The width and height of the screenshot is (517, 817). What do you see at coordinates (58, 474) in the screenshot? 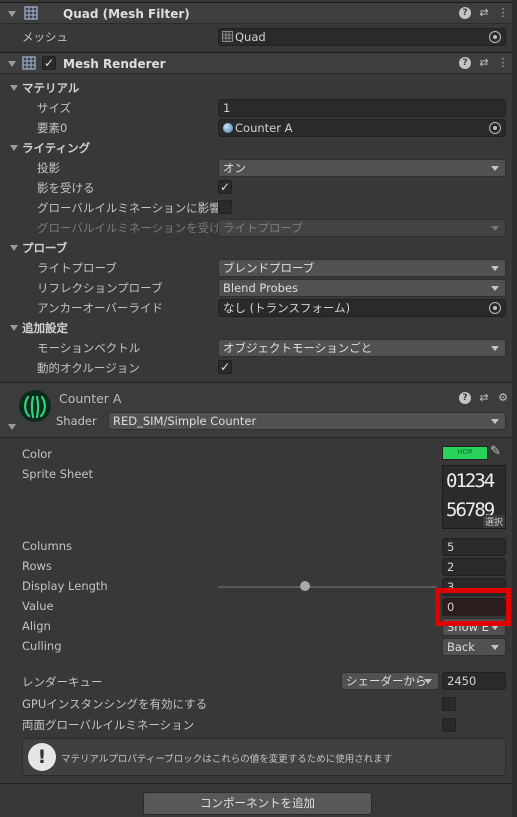
I see `sprite-sheet-label: Sprite Sheet` at bounding box center [58, 474].